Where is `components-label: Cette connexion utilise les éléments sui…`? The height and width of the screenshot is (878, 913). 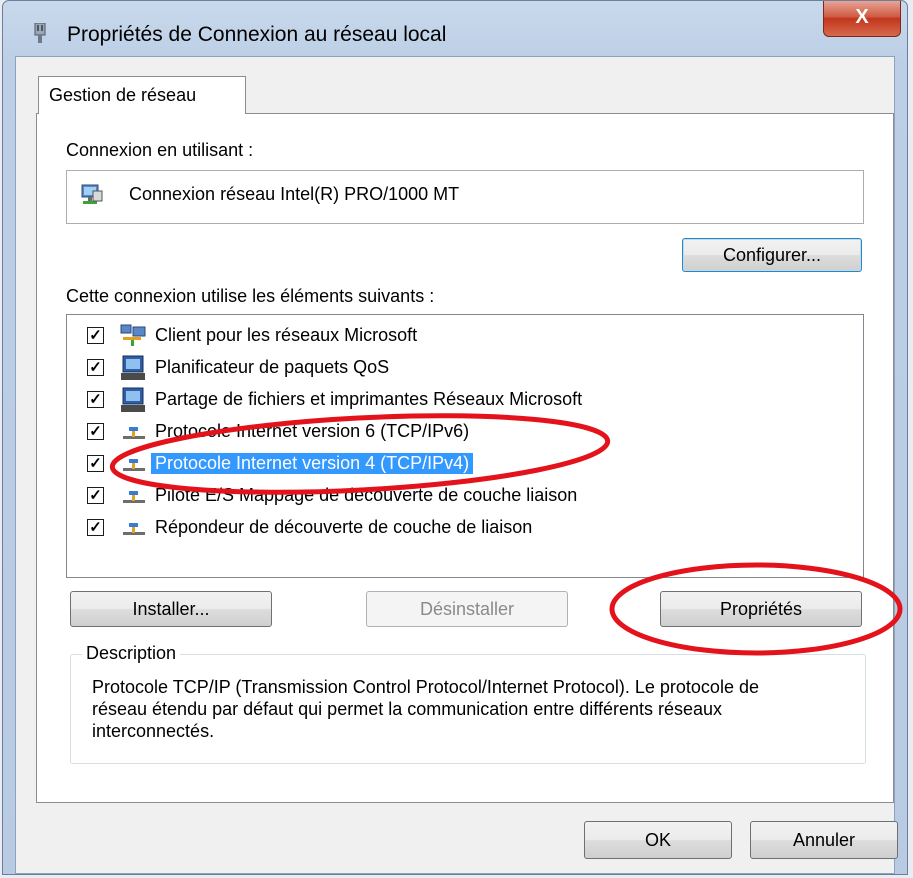 components-label: Cette connexion utilise les éléments sui… is located at coordinates (250, 296).